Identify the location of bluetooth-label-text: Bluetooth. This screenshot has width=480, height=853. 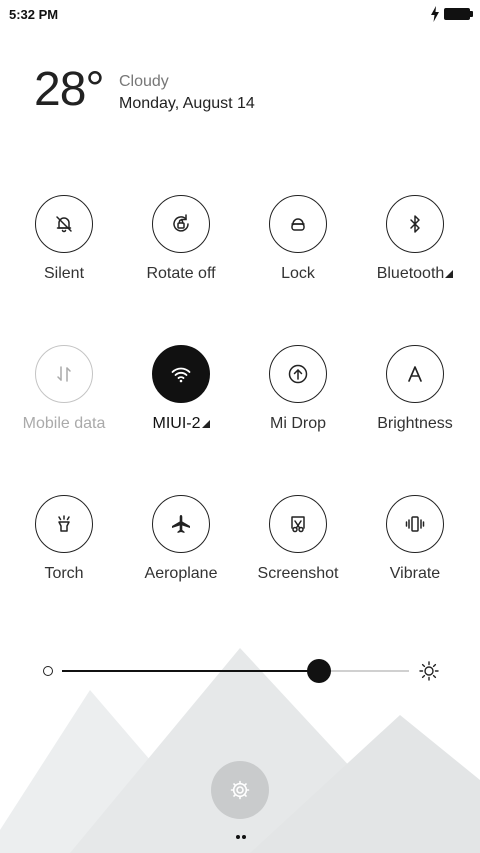
(410, 273).